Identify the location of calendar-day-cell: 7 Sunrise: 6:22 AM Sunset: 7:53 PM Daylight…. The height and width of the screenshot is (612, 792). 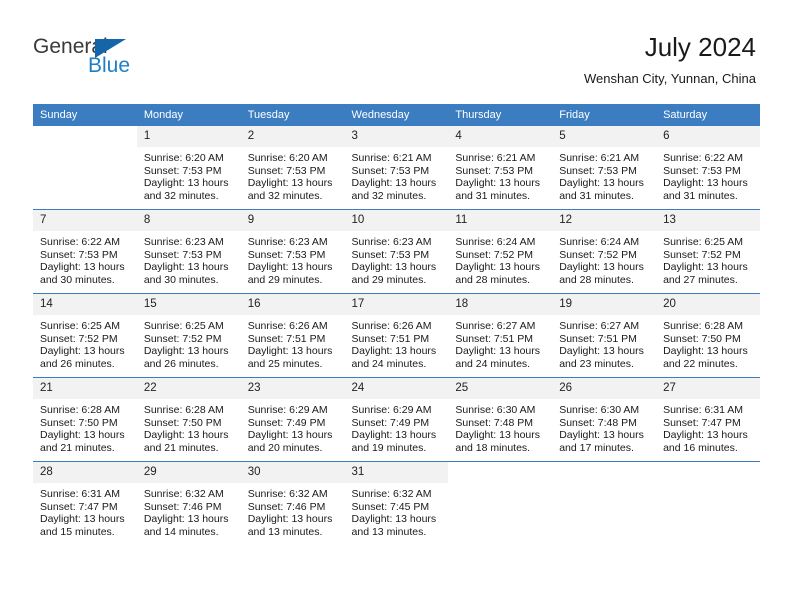
(85, 251).